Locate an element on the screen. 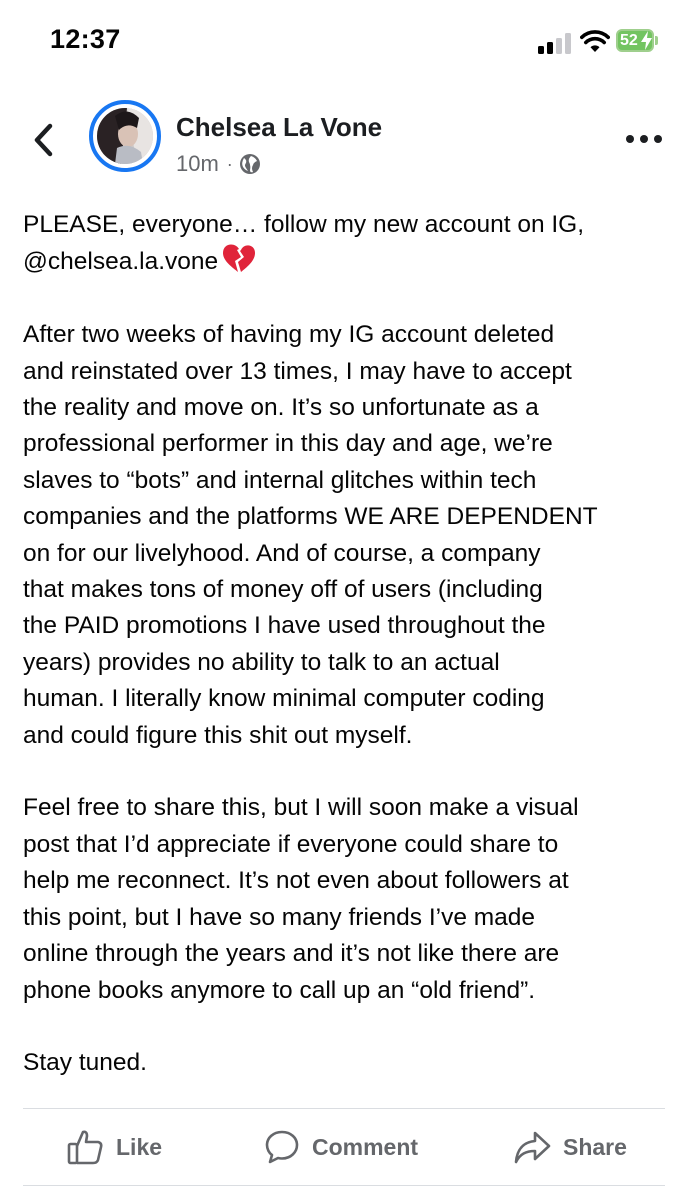 The image size is (688, 1200). more-options-icon is located at coordinates (644, 139).